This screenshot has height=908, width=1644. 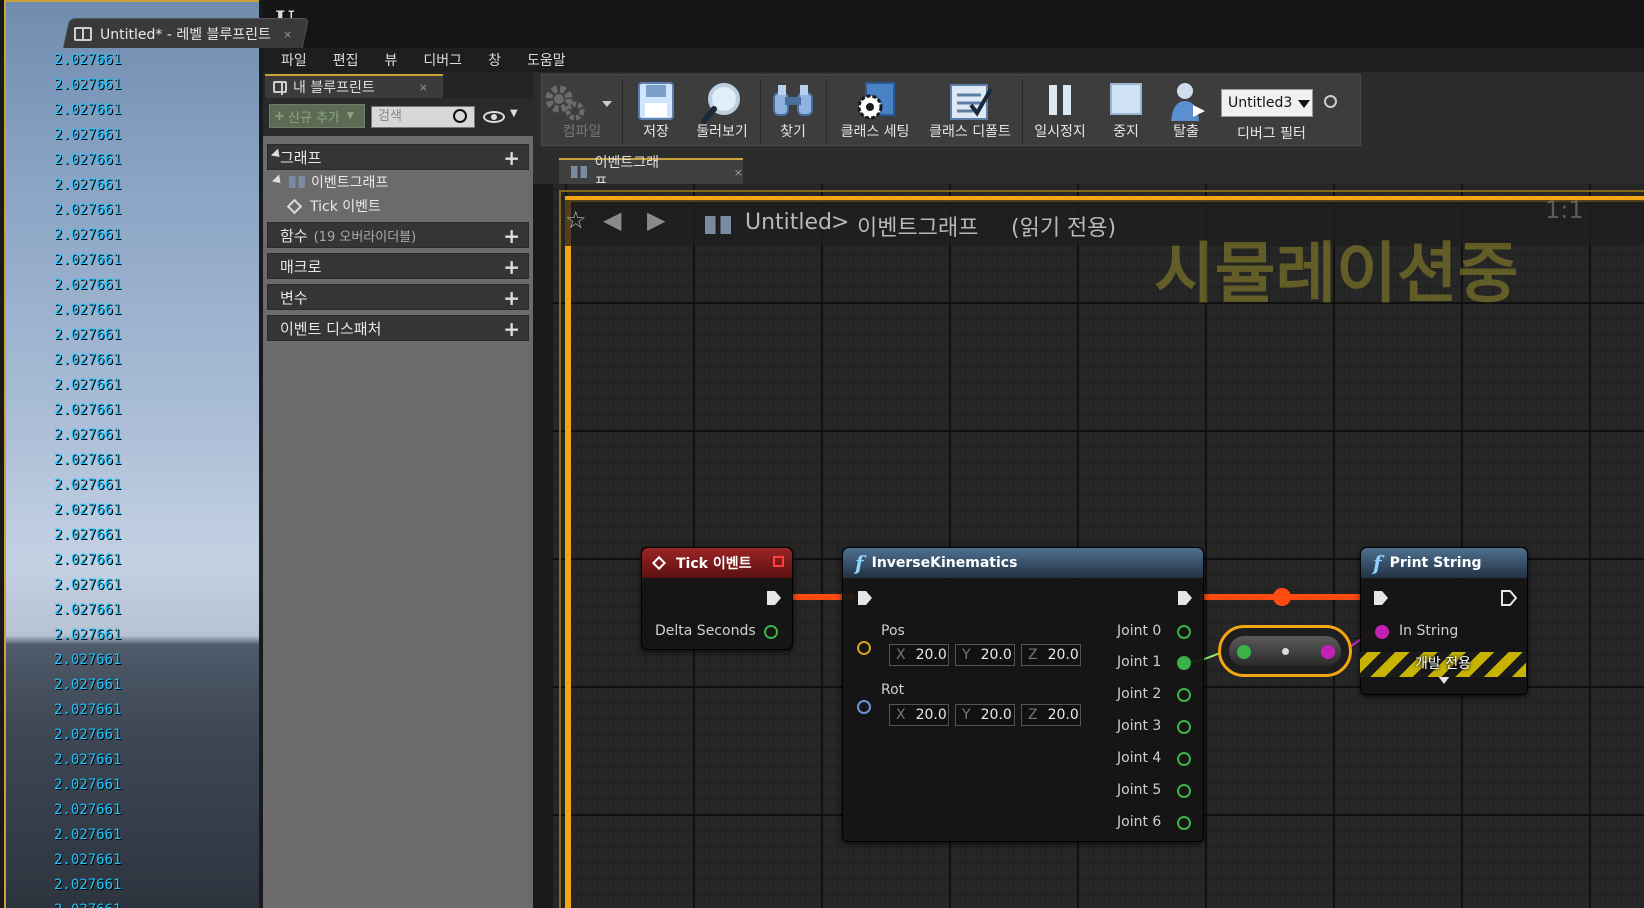 I want to click on pos-label: Pos, so click(x=893, y=631).